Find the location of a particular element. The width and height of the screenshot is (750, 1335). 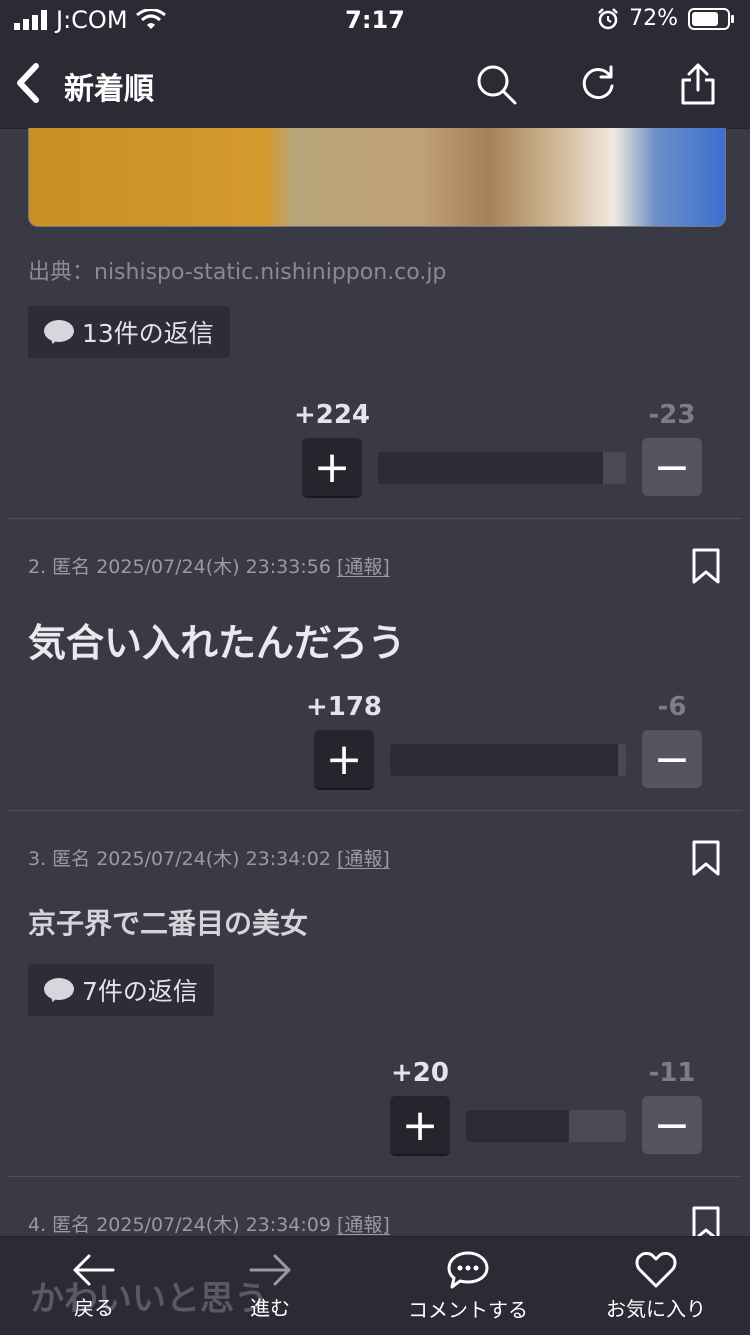

comment-meta: 4. 匿名 2025/07/24(木) 23:34:09 [通報] is located at coordinates (209, 1223).